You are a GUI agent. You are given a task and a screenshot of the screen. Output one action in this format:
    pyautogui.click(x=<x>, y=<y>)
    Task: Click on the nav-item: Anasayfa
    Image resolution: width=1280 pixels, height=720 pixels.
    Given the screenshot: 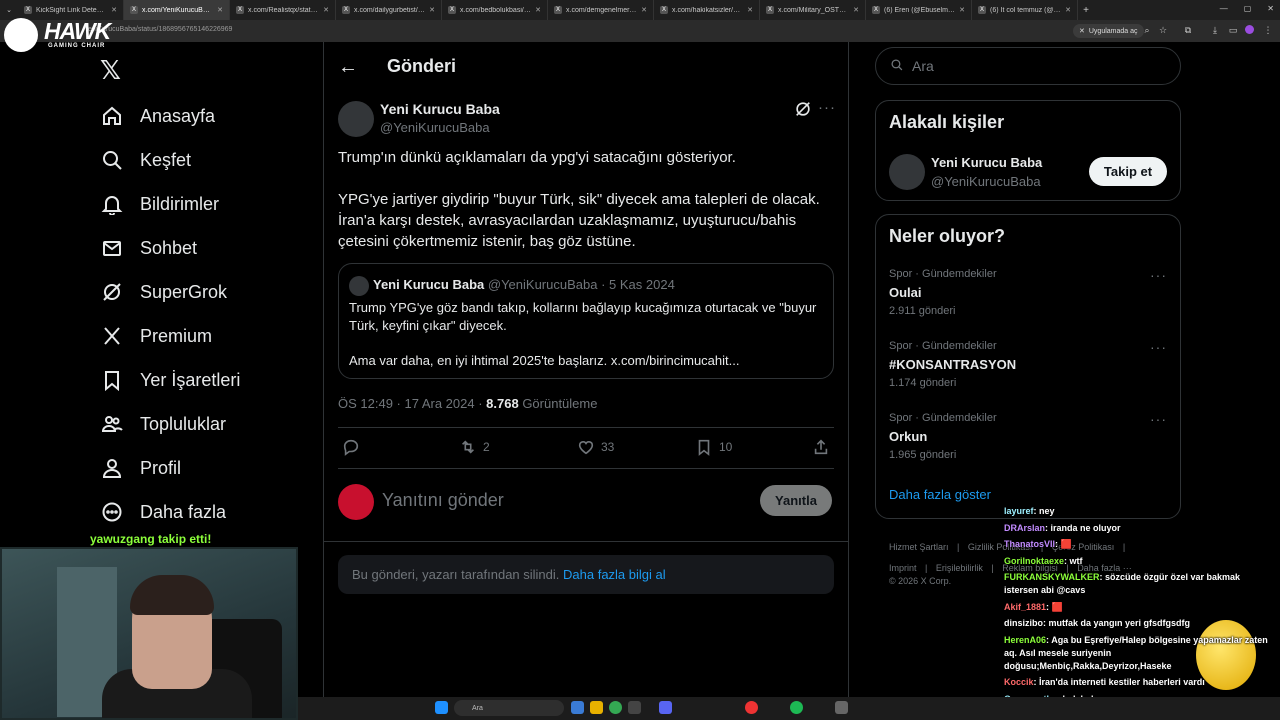 What is the action you would take?
    pyautogui.click(x=157, y=116)
    